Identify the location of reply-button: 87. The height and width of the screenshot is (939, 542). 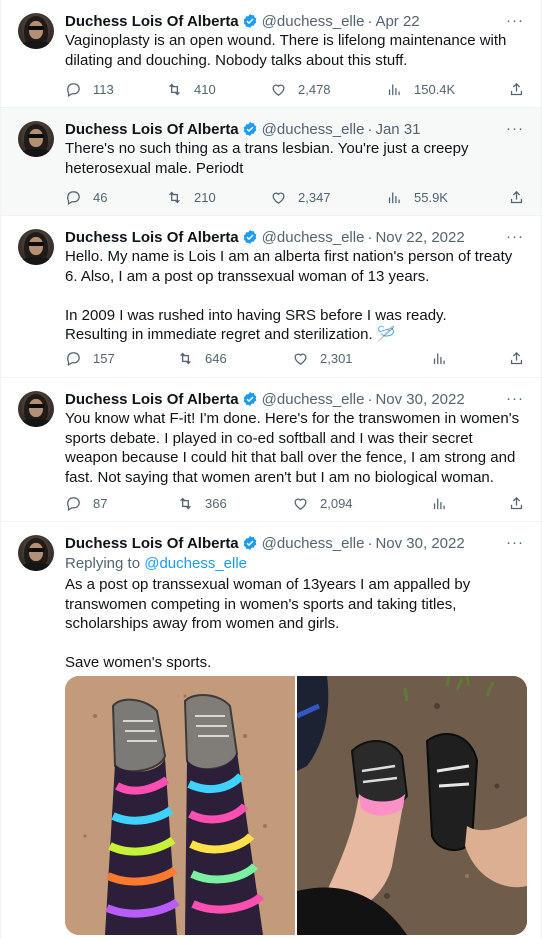
(86, 503).